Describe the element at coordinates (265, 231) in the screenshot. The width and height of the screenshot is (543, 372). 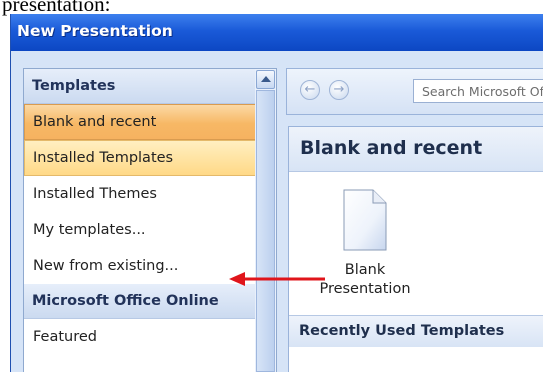
I see `scroll-thumb` at that location.